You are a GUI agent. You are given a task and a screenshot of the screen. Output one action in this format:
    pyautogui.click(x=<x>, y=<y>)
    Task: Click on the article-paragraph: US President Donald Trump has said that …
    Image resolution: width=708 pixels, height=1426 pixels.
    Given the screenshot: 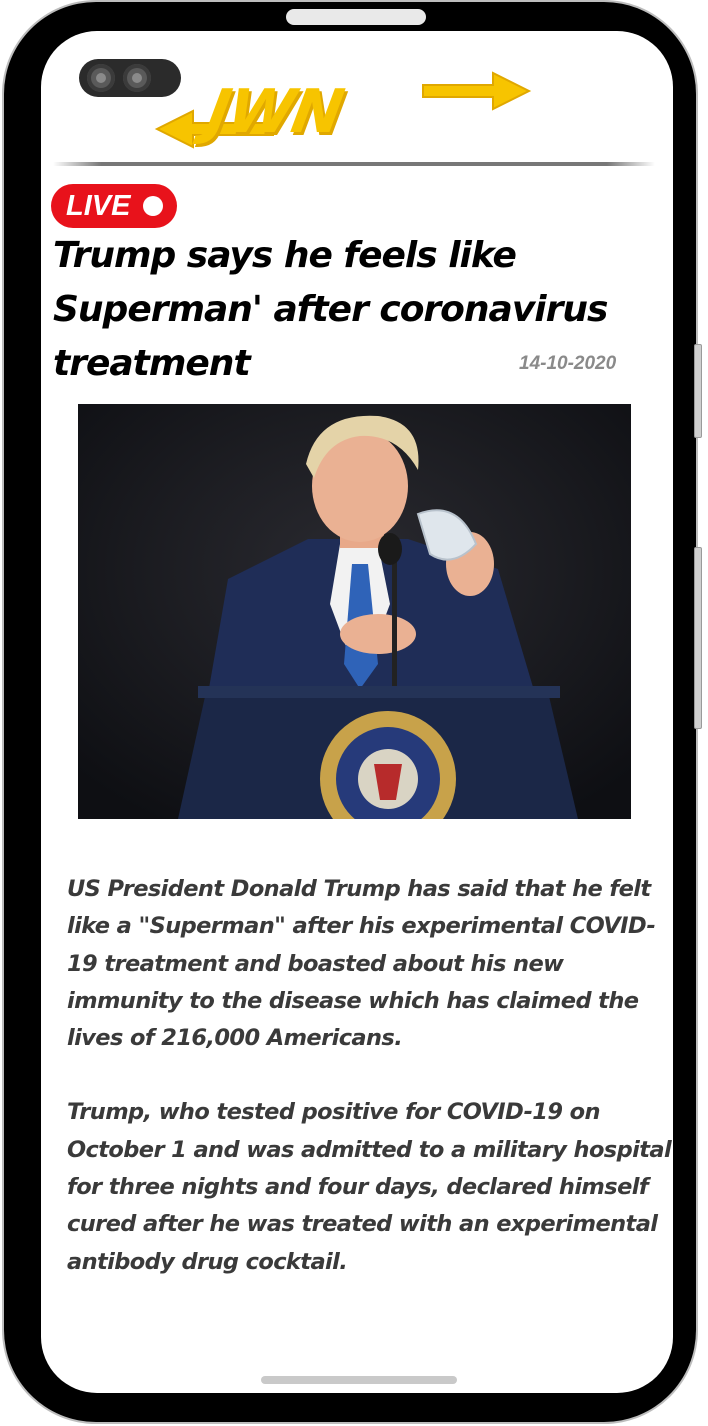 What is the action you would take?
    pyautogui.click(x=361, y=964)
    